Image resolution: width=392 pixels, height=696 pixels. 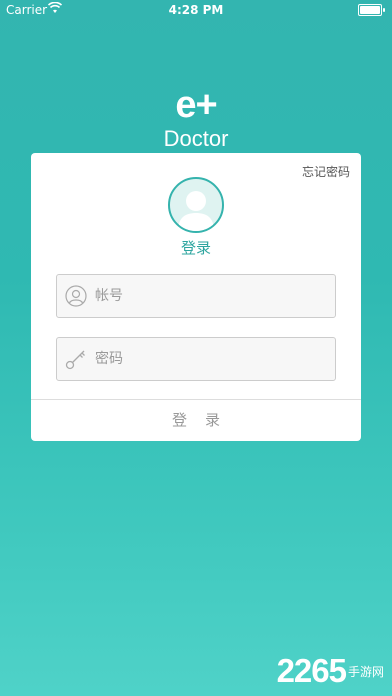 I want to click on password-field, so click(x=196, y=359).